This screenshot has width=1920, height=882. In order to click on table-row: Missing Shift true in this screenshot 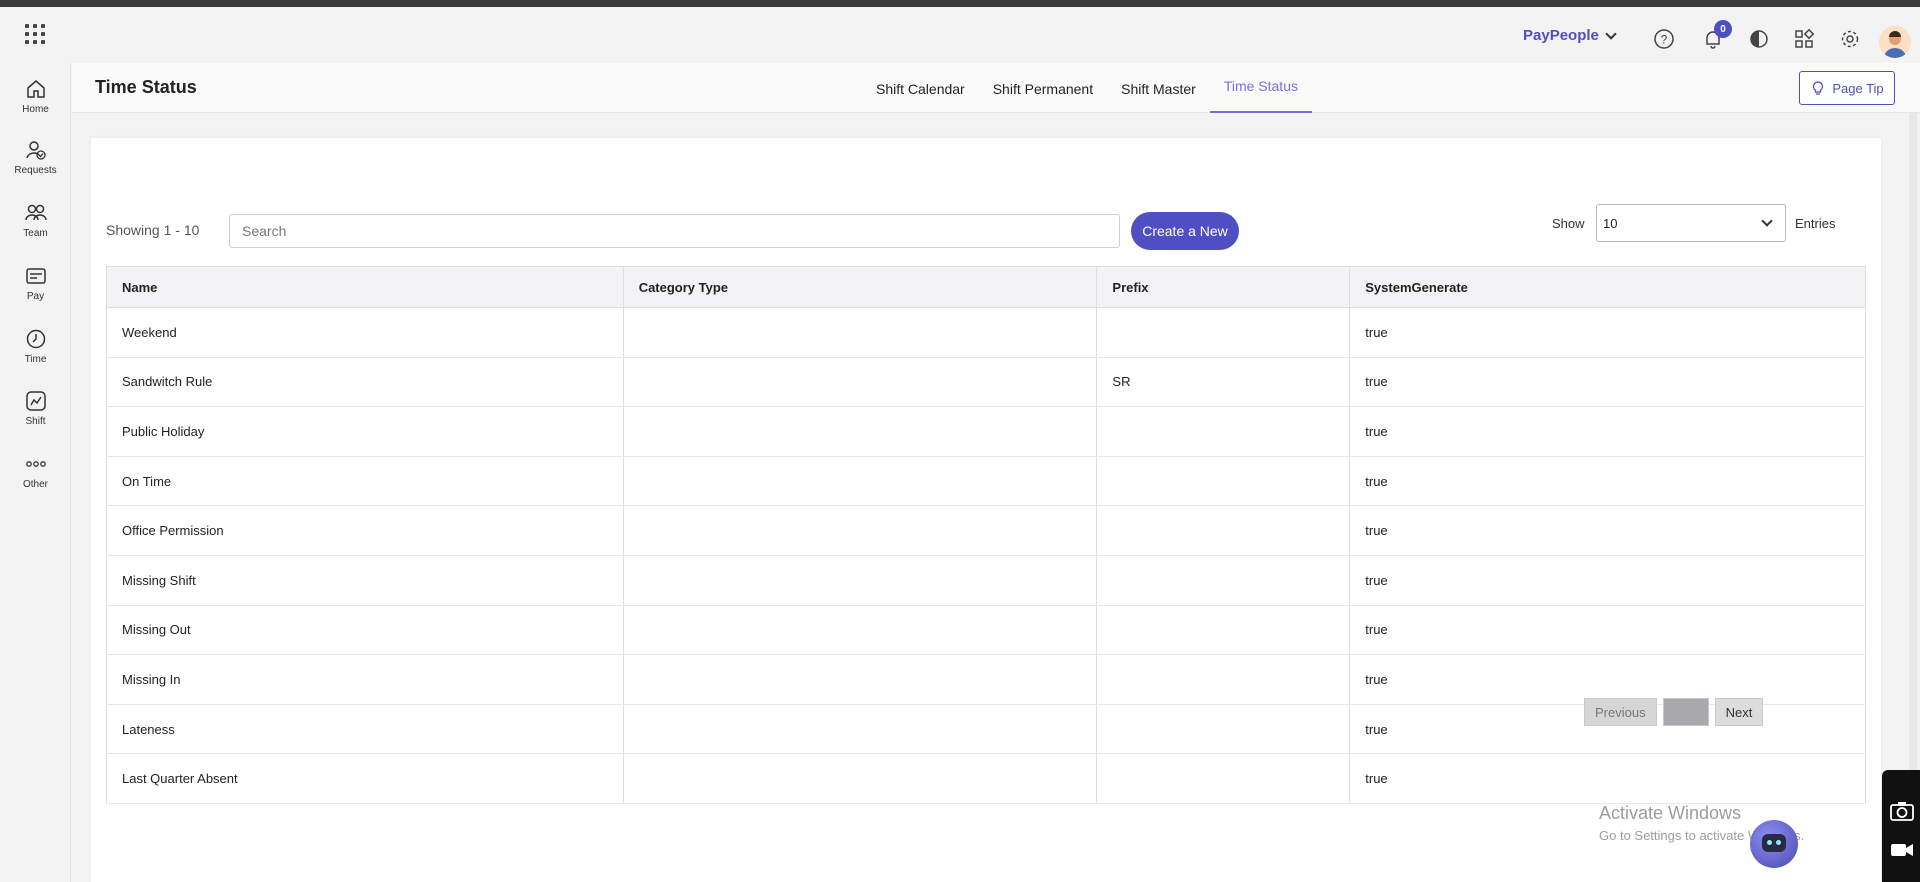, I will do `click(986, 580)`.